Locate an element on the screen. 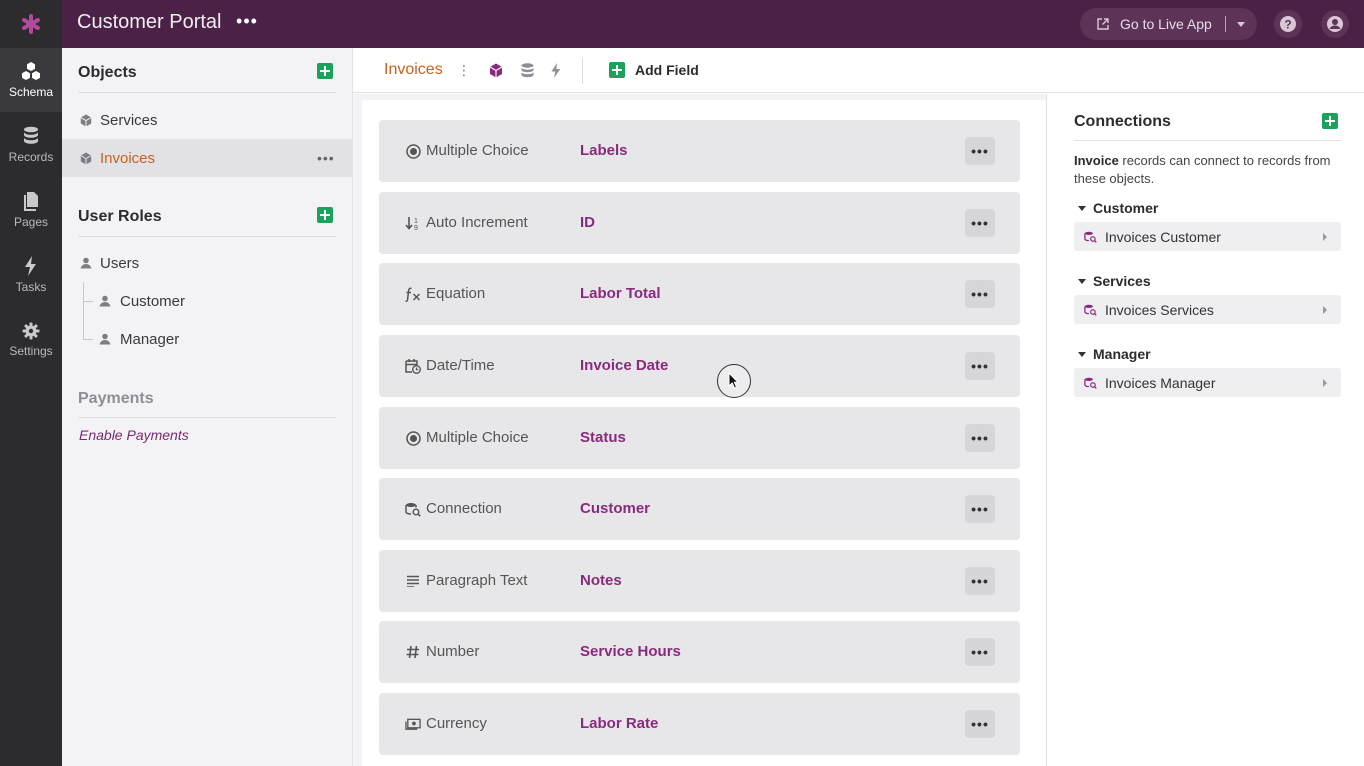  go-to-live-app-label: Go to Live App is located at coordinates (1166, 24).